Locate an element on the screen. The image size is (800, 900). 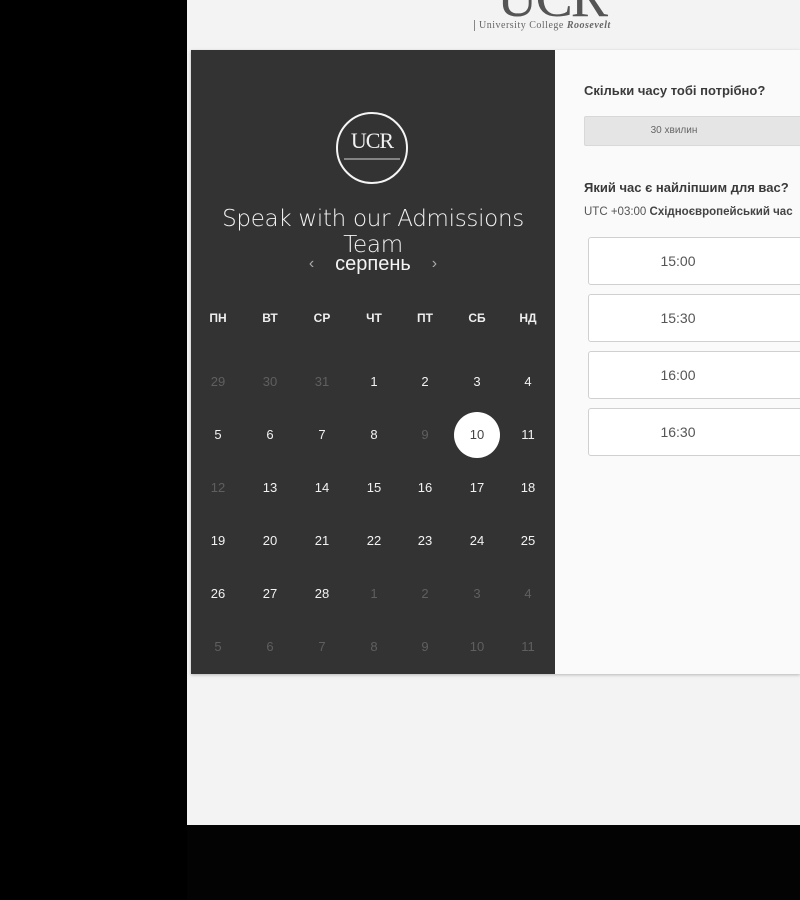
calendar-day: 26 is located at coordinates (218, 594).